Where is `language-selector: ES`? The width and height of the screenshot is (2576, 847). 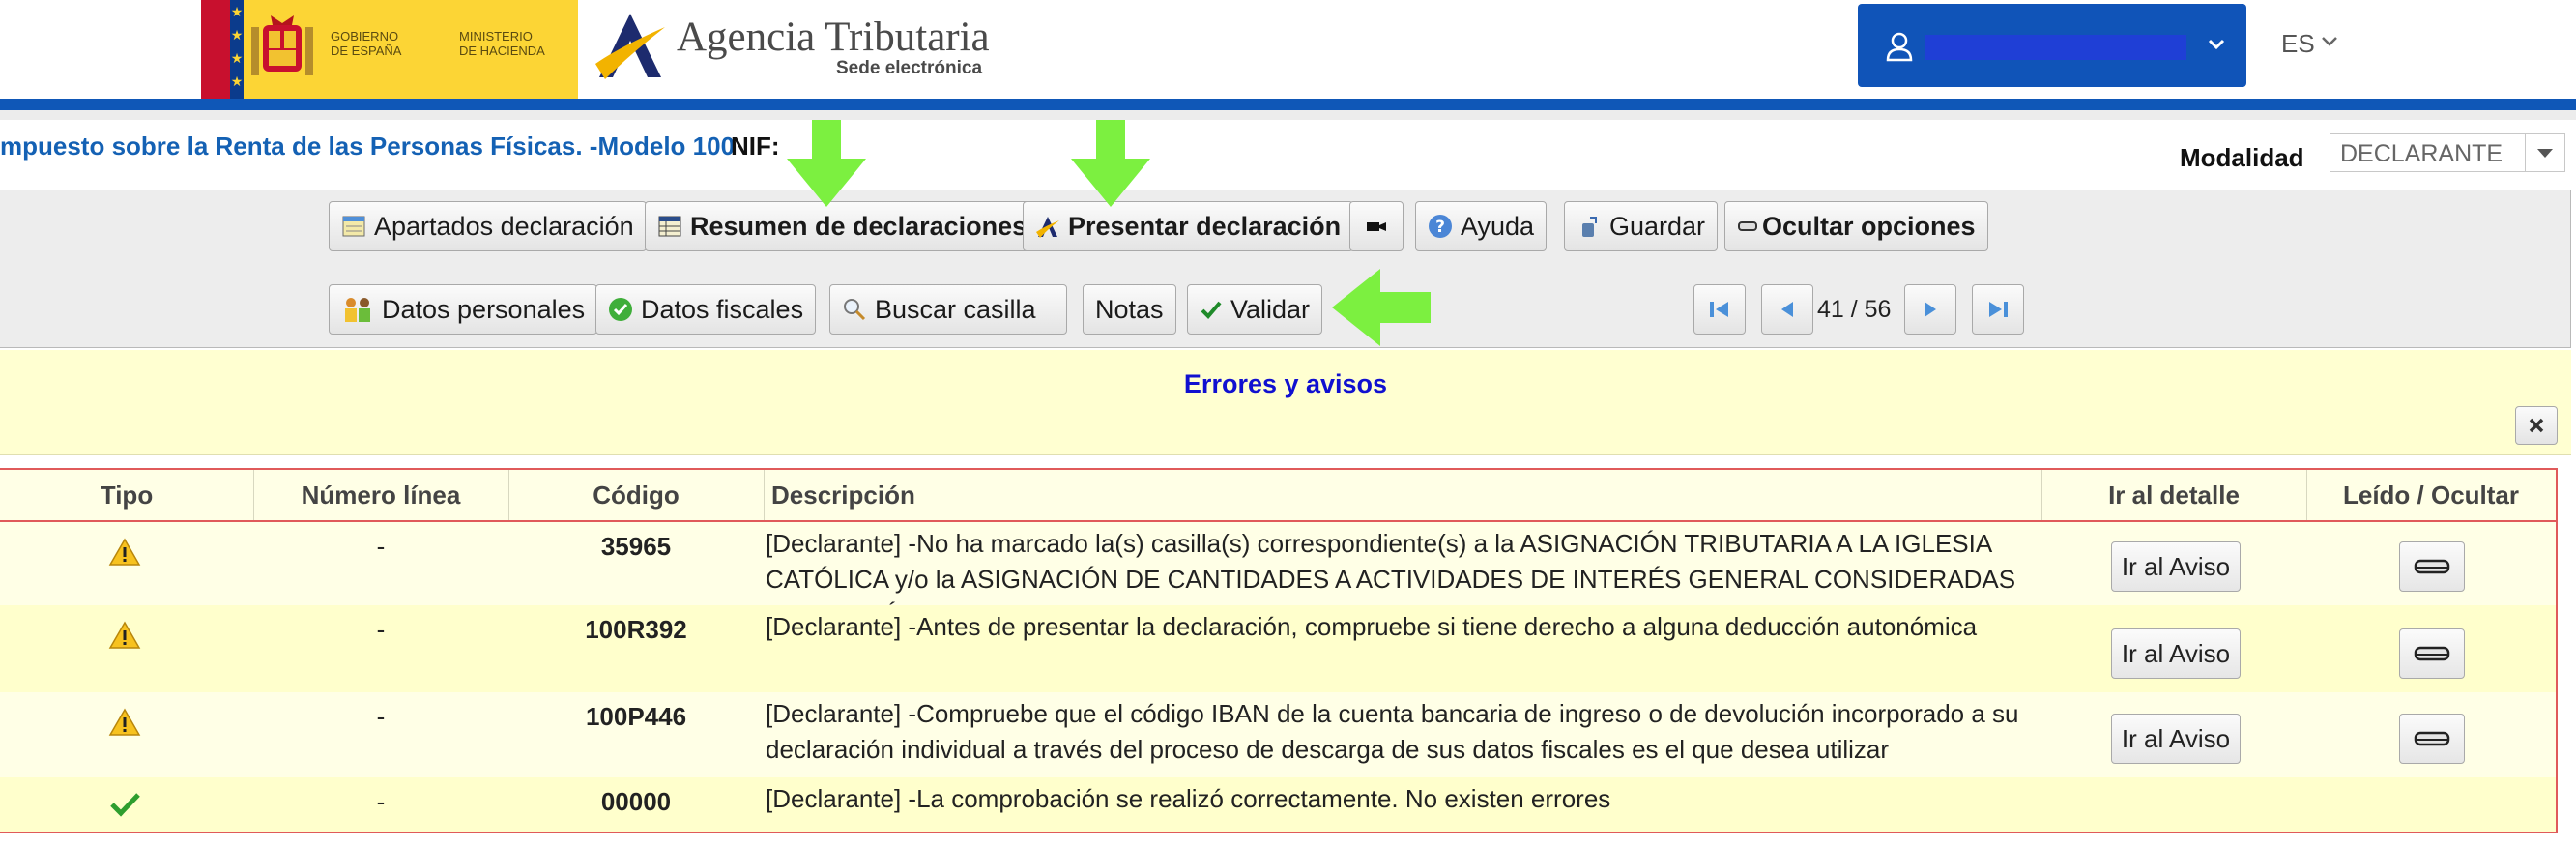 language-selector: ES is located at coordinates (2298, 44).